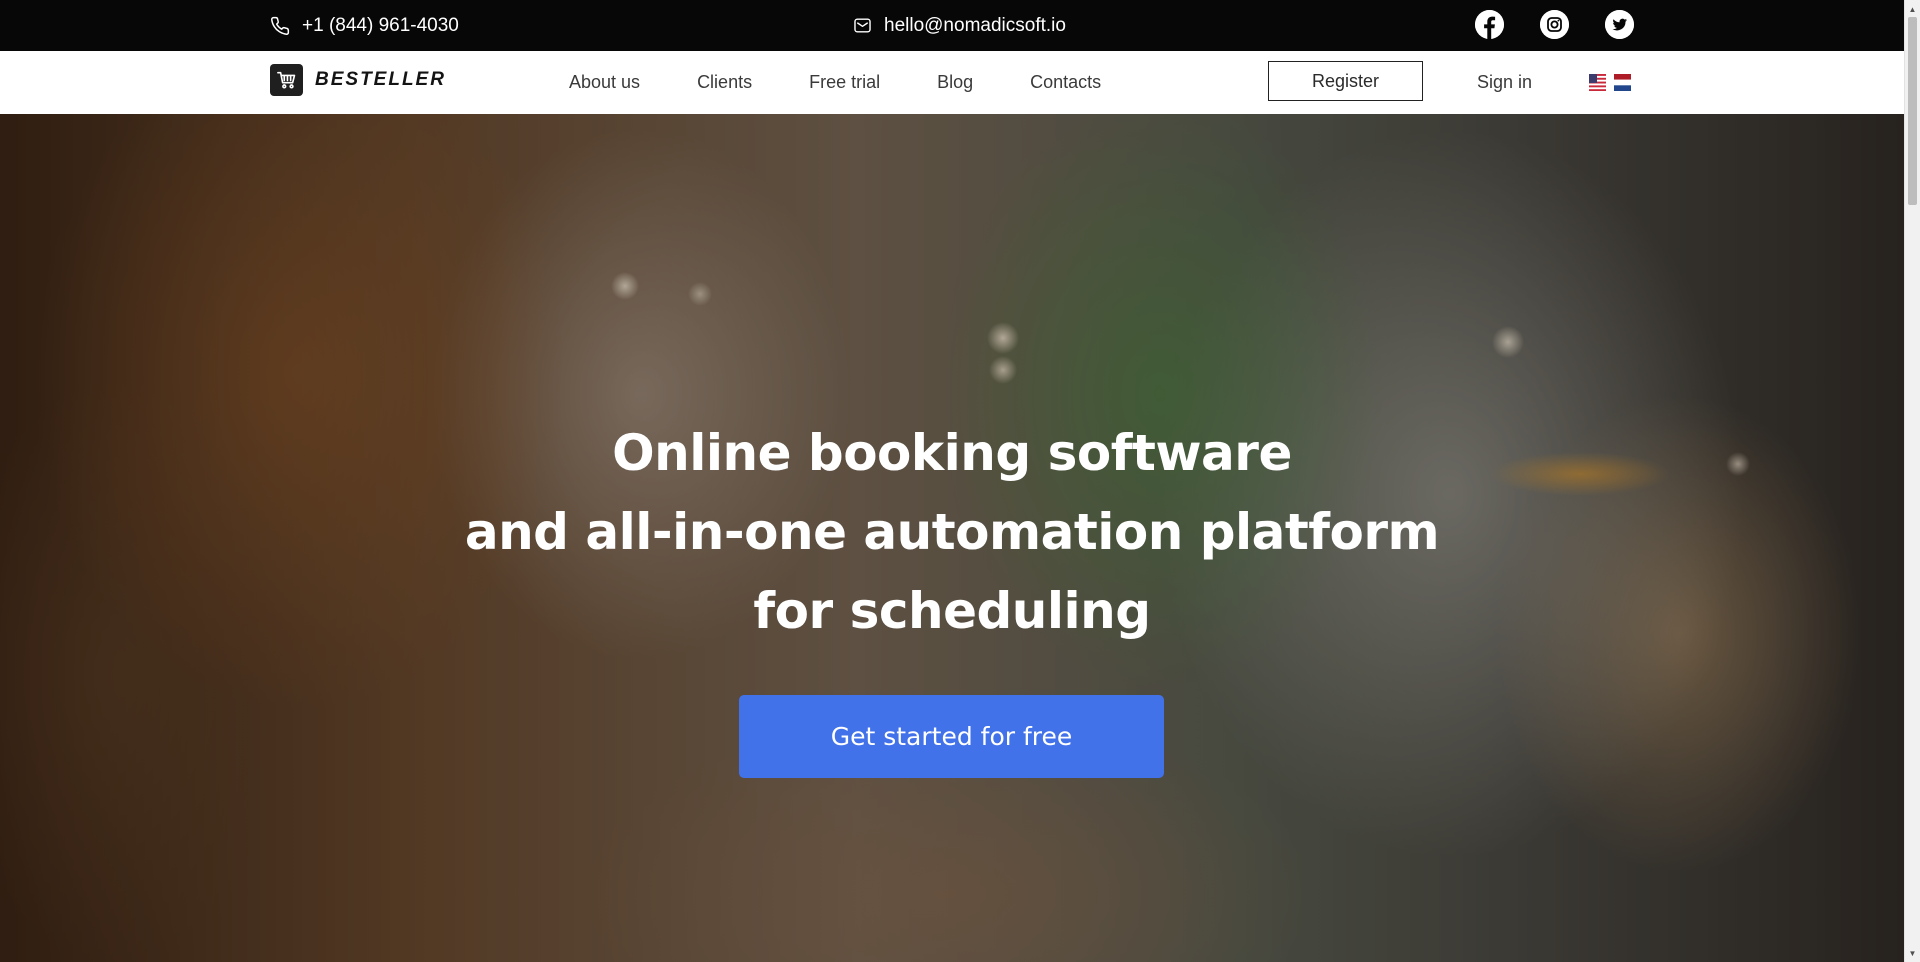  I want to click on scroll-up-arrow-icon: ▲, so click(1912, 9).